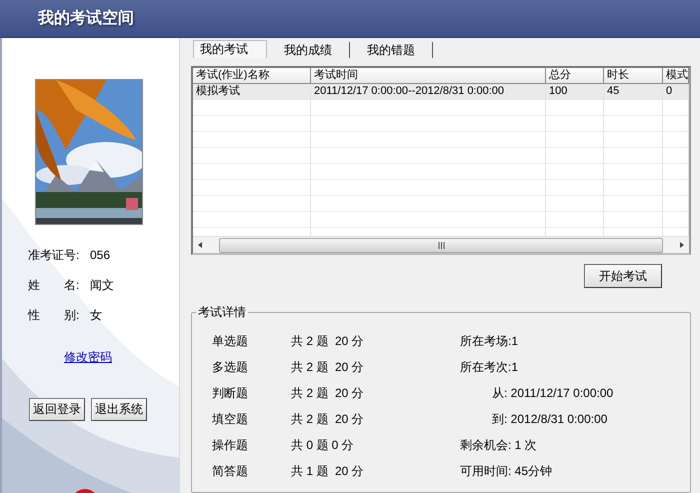 The height and width of the screenshot is (493, 700). Describe the element at coordinates (575, 92) in the screenshot. I see `table-cell: 100` at that location.